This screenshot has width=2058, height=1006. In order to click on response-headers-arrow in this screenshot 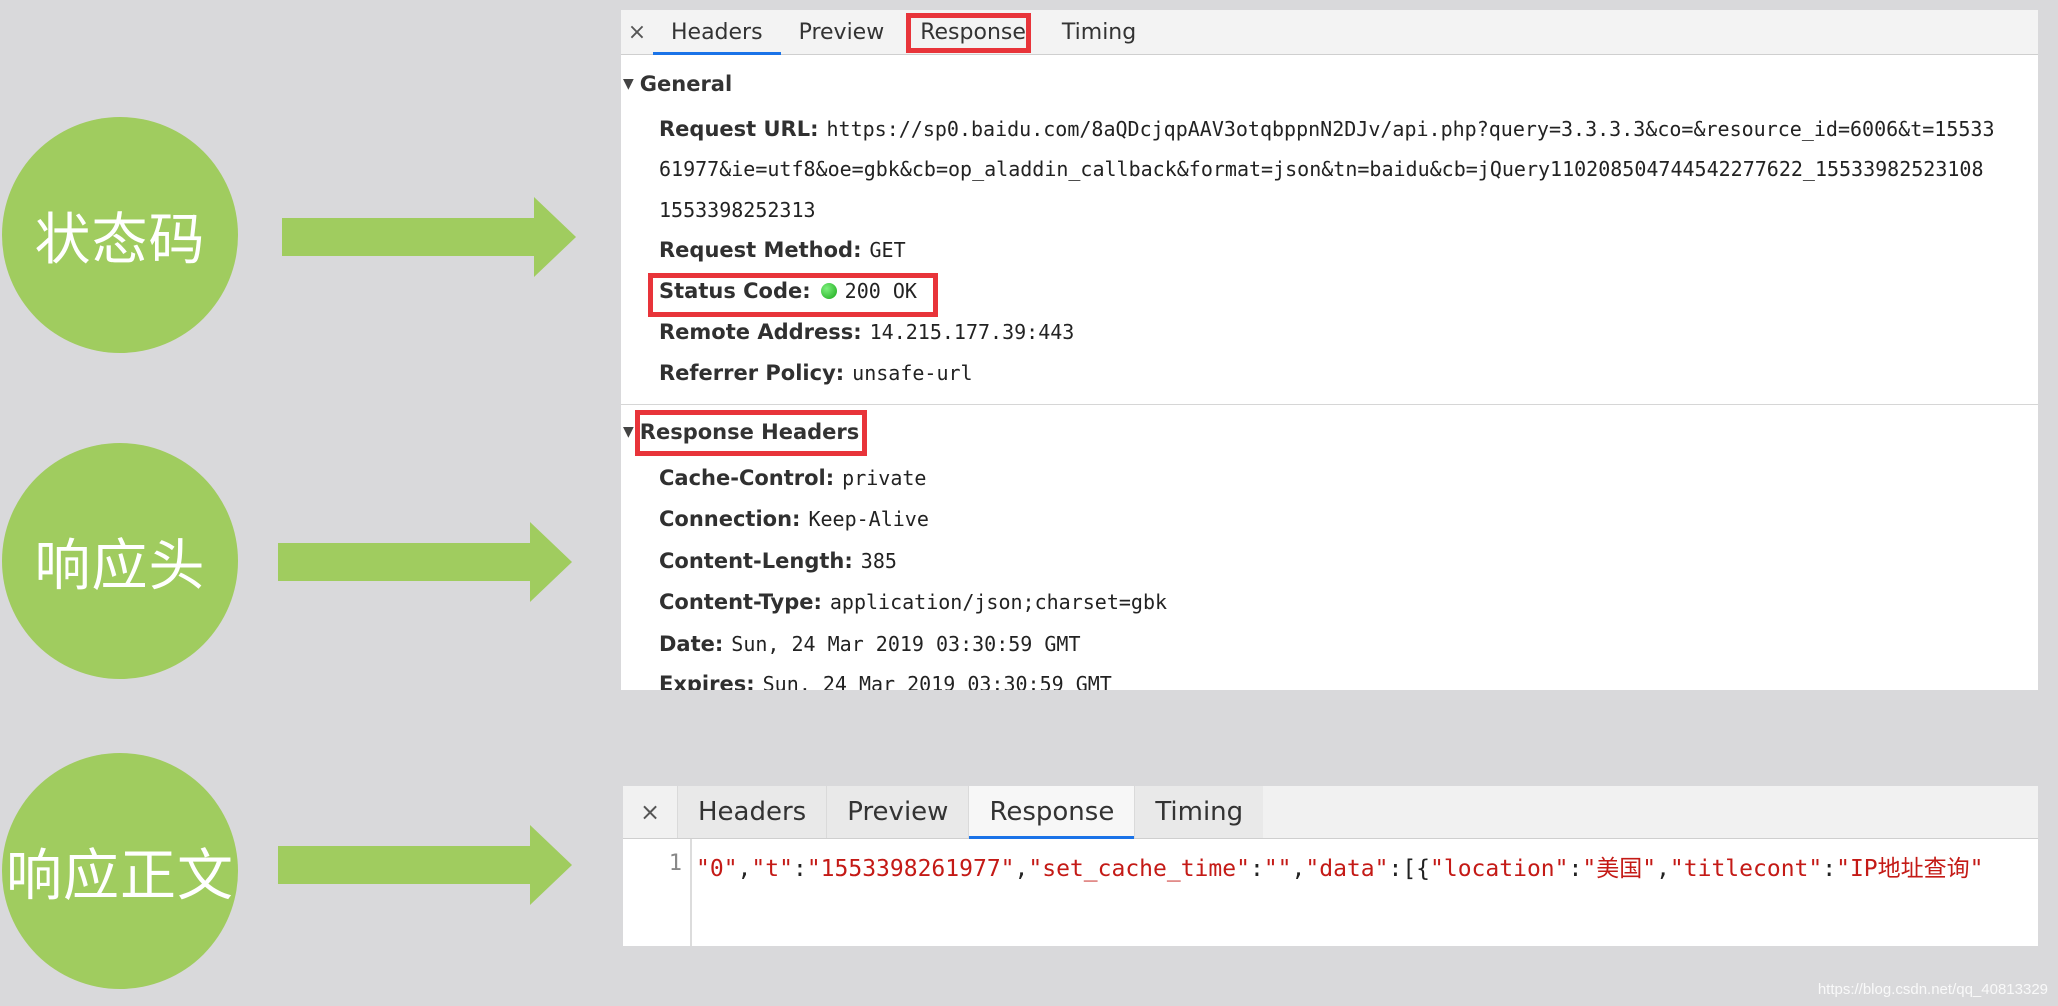, I will do `click(433, 562)`.